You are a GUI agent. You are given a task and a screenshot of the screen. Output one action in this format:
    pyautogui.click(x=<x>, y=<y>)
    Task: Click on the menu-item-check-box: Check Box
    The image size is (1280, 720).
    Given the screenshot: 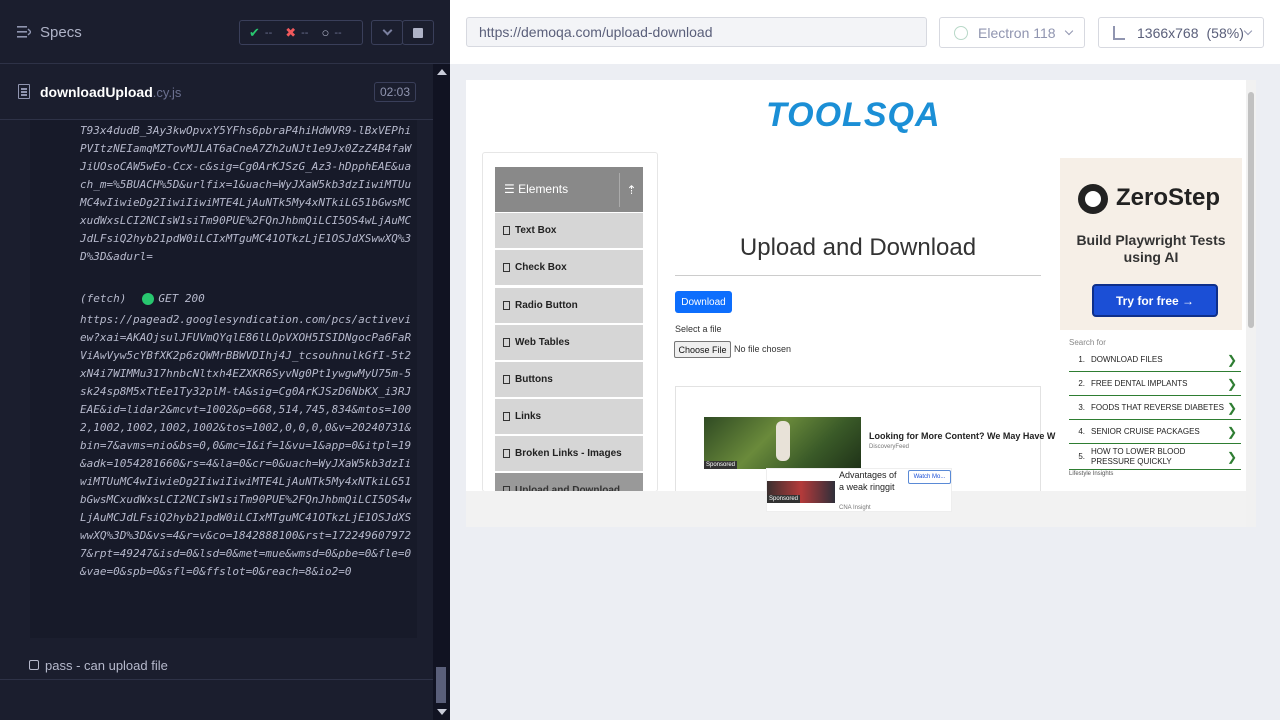 What is the action you would take?
    pyautogui.click(x=569, y=268)
    